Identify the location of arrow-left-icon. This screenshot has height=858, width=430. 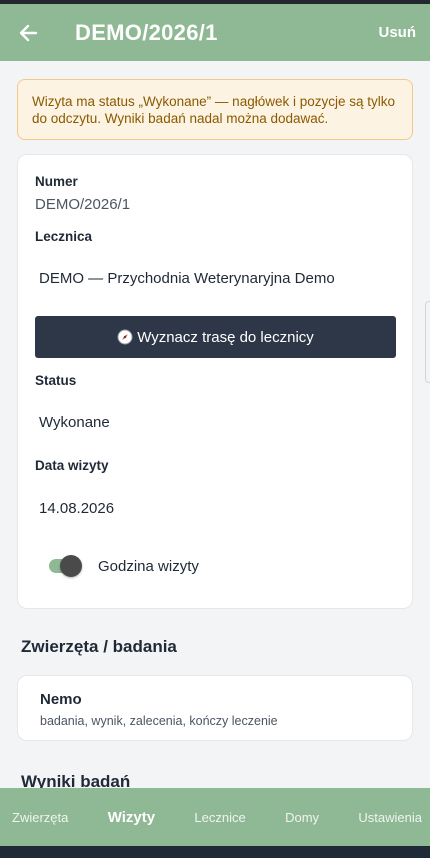
(28, 32).